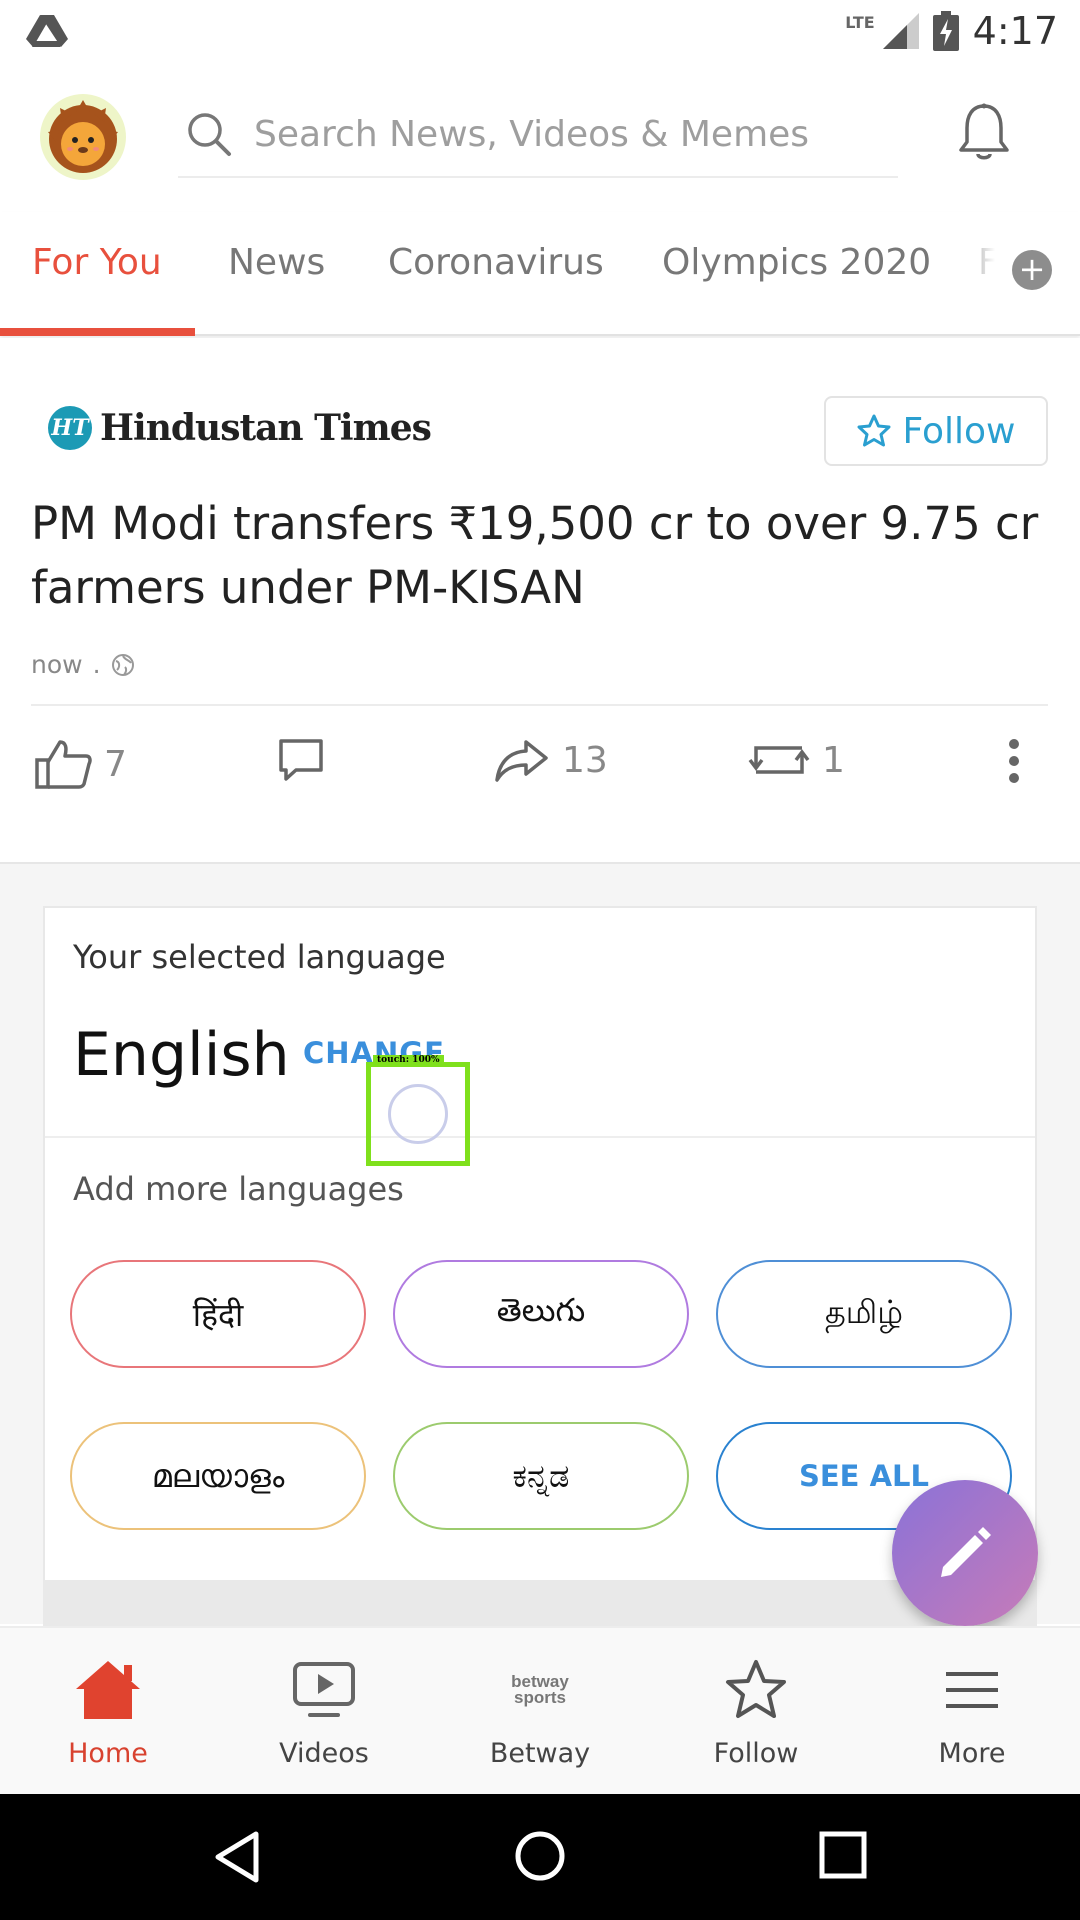 The image size is (1080, 1920). Describe the element at coordinates (540, 1137) in the screenshot. I see `card-divider` at that location.